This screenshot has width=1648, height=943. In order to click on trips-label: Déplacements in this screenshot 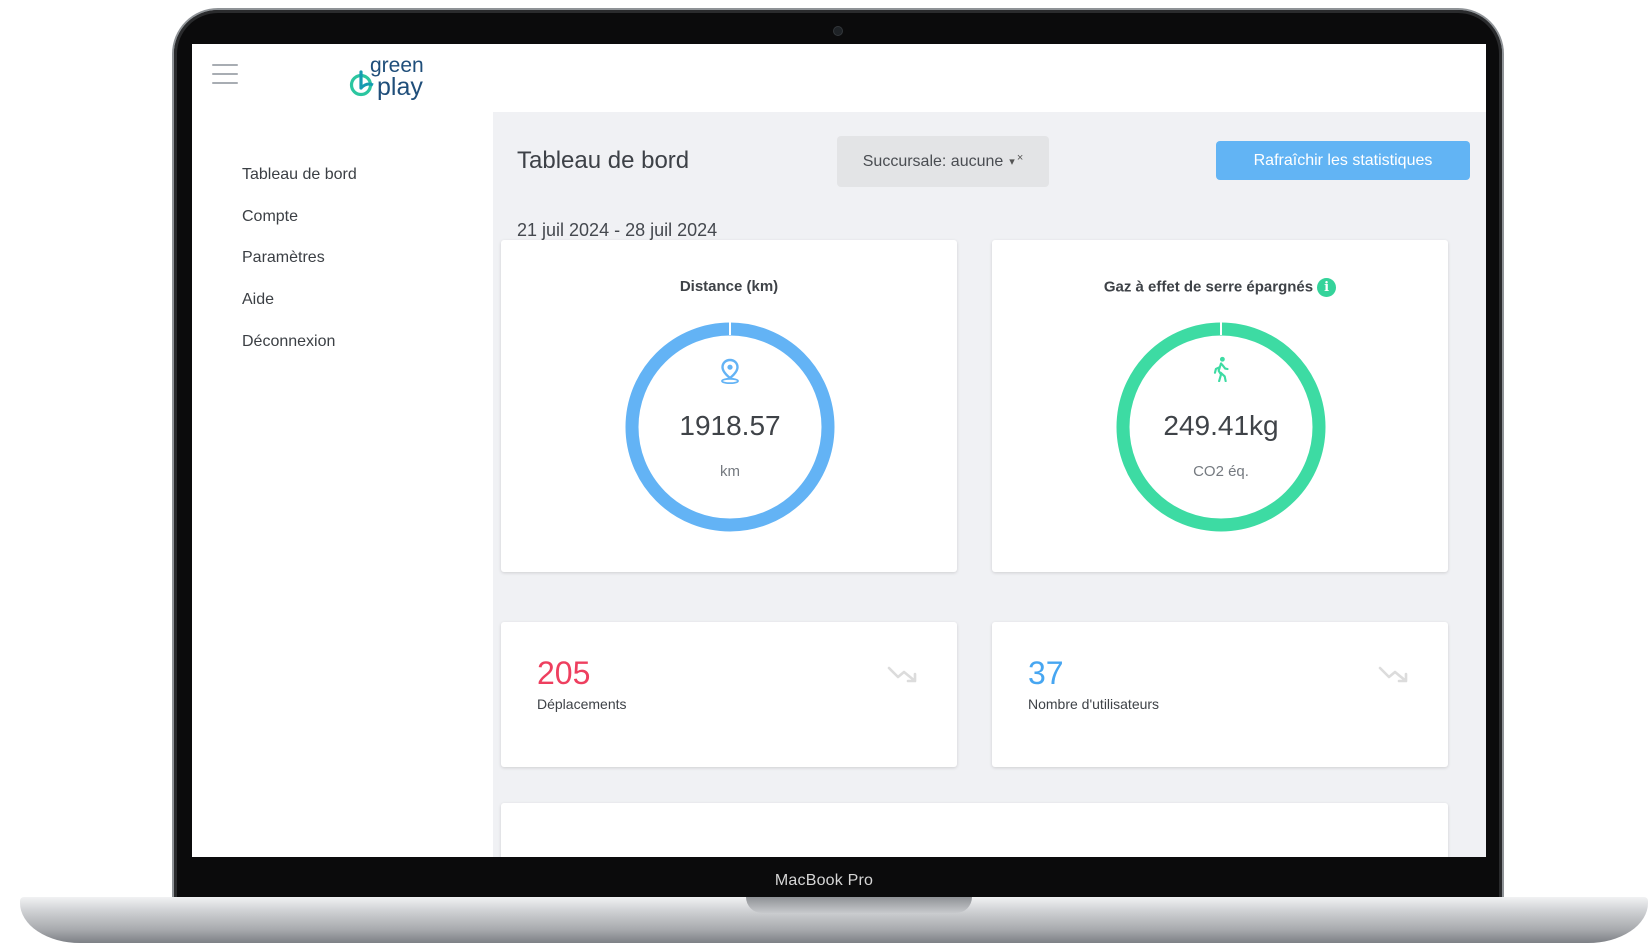, I will do `click(582, 704)`.